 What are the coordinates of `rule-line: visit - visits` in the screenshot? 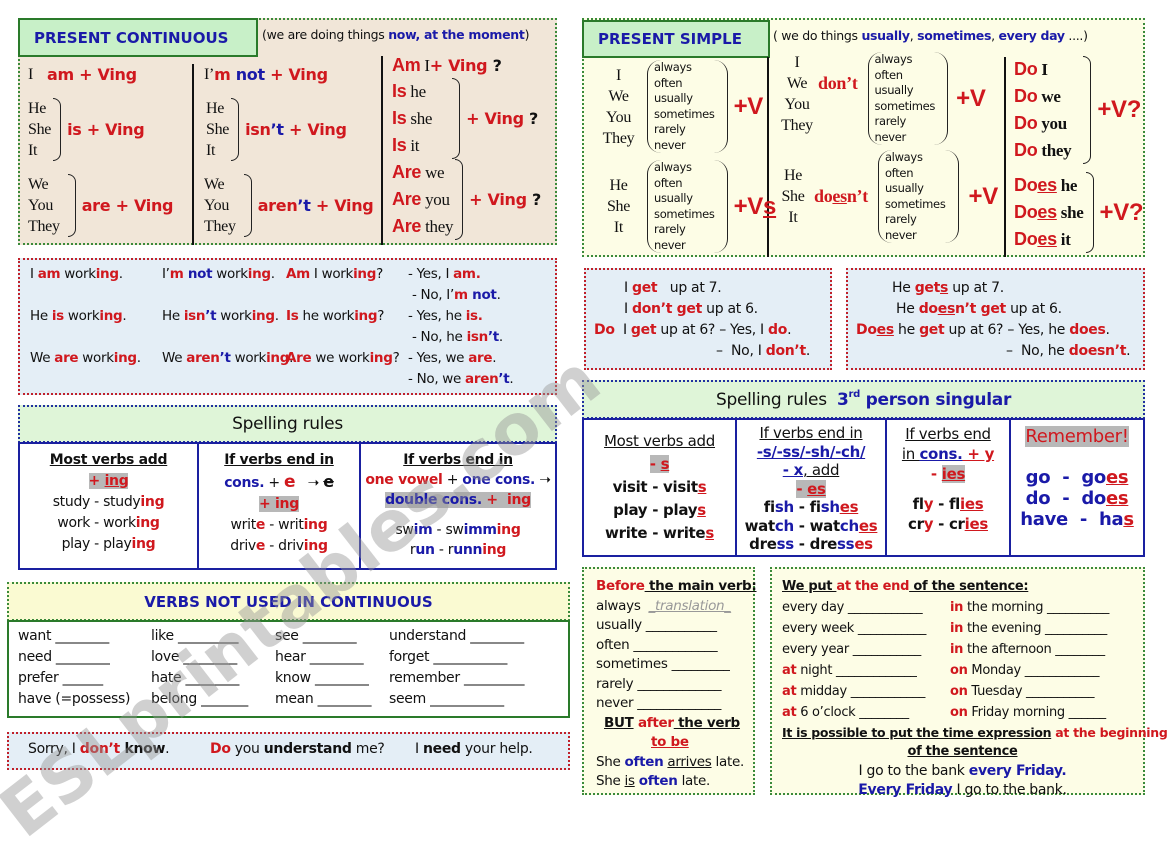 It's located at (660, 487).